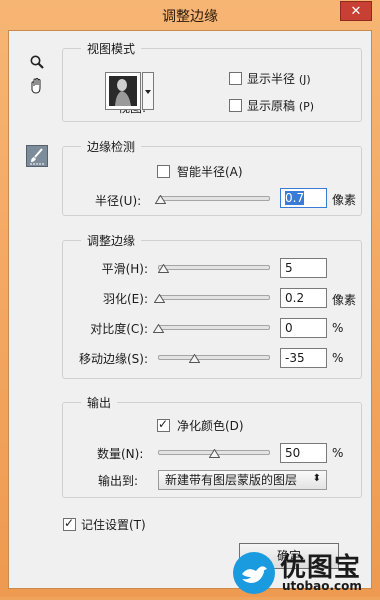 The height and width of the screenshot is (600, 380). Describe the element at coordinates (119, 329) in the screenshot. I see `contrast-label: 对比度(C):` at that location.